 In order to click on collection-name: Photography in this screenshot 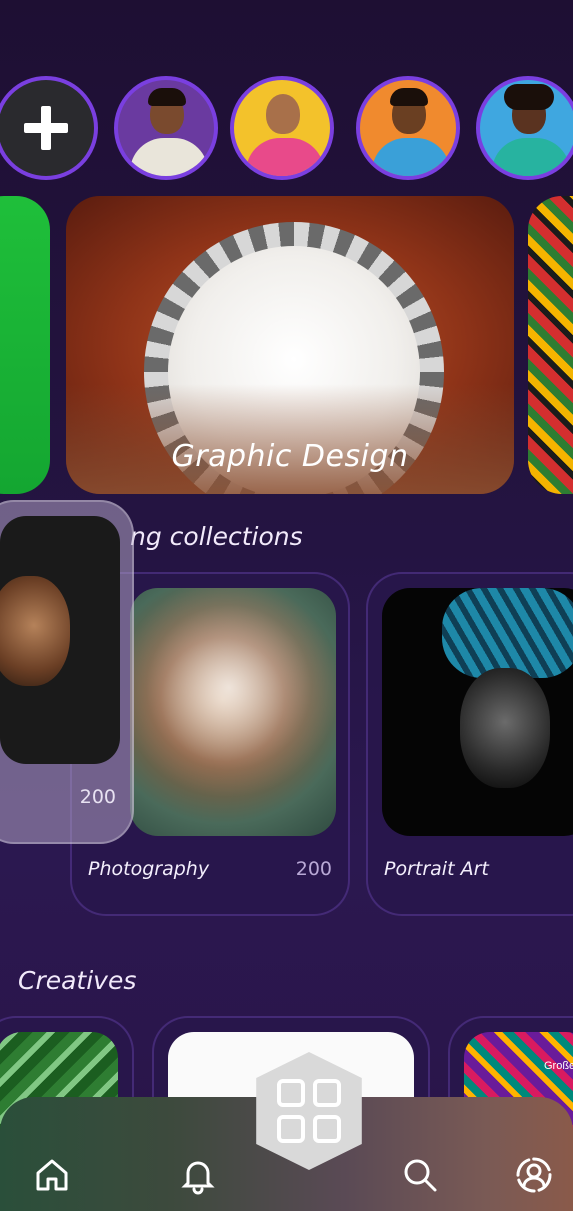, I will do `click(149, 869)`.